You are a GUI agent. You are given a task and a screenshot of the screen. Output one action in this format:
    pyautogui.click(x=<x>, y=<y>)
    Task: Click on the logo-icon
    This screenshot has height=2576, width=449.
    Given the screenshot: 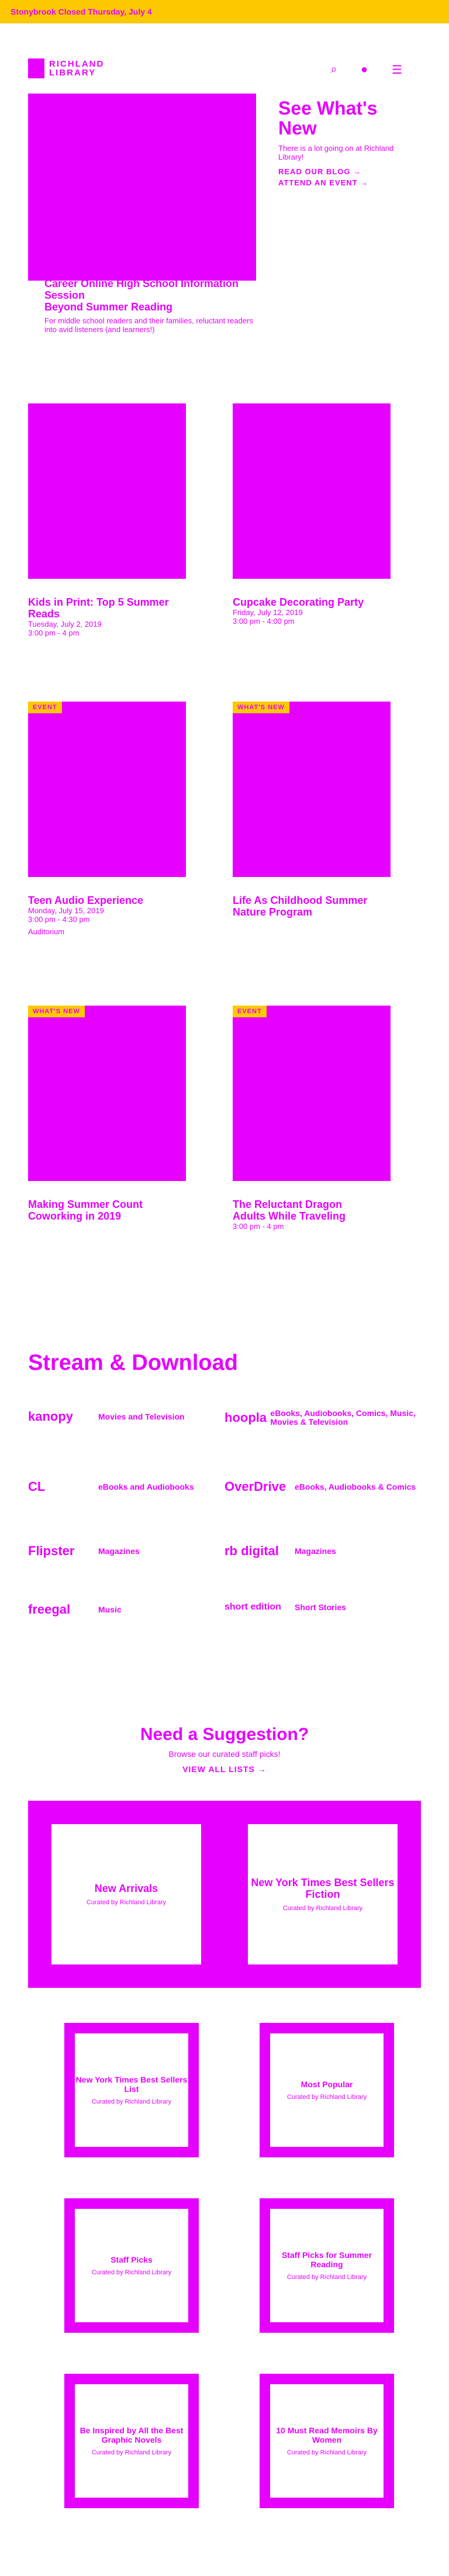 What is the action you would take?
    pyautogui.click(x=36, y=68)
    